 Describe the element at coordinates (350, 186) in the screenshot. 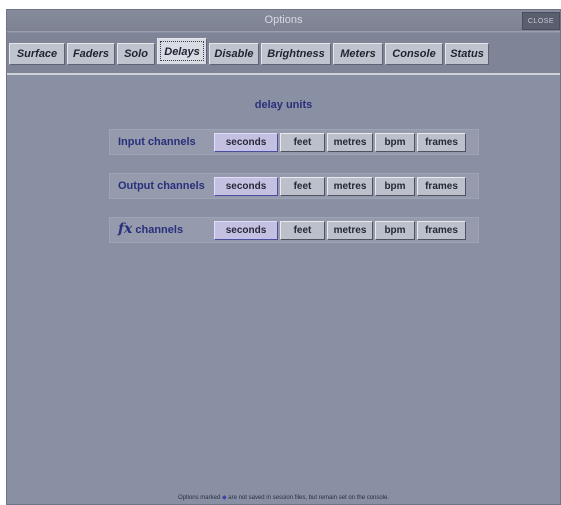

I see `output-unit-metres: metres` at that location.